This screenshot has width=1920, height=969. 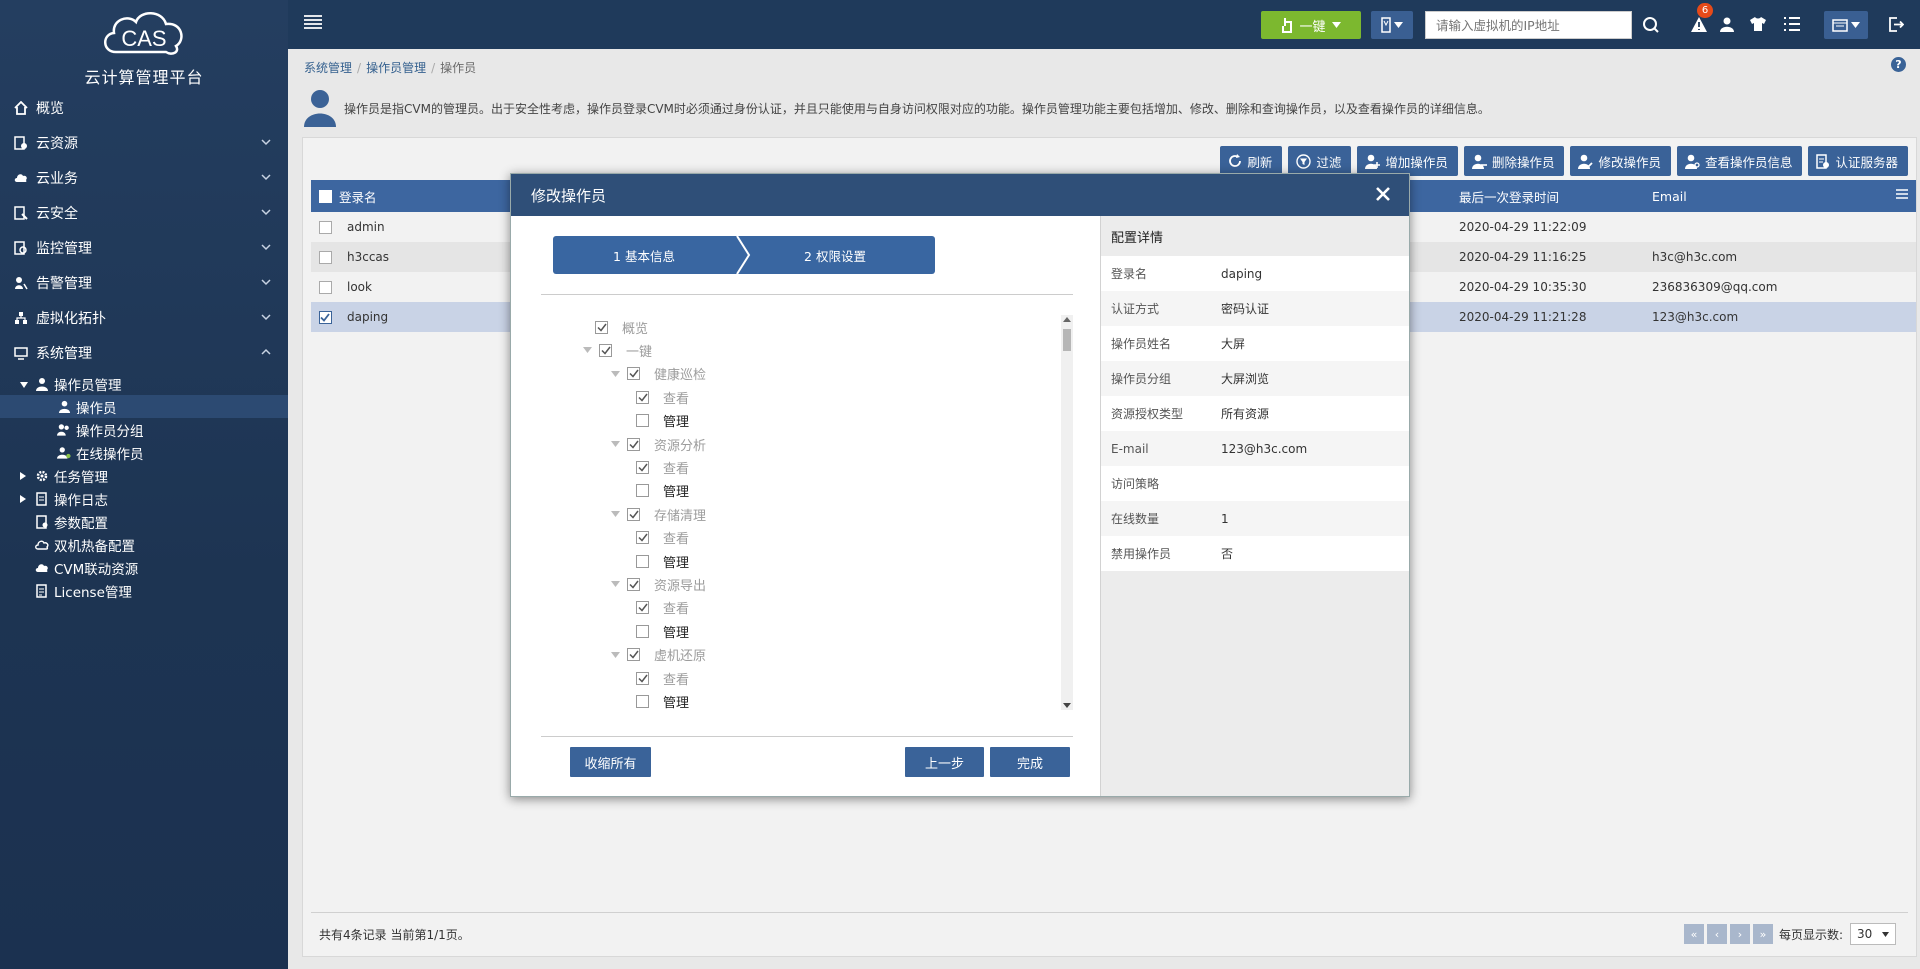 What do you see at coordinates (621, 327) in the screenshot?
I see `tree-node: 概览` at bounding box center [621, 327].